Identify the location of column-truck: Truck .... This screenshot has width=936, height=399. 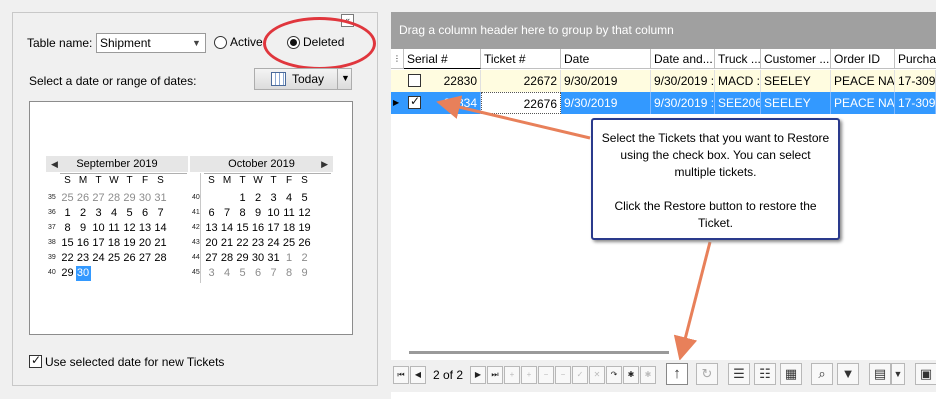
(738, 59).